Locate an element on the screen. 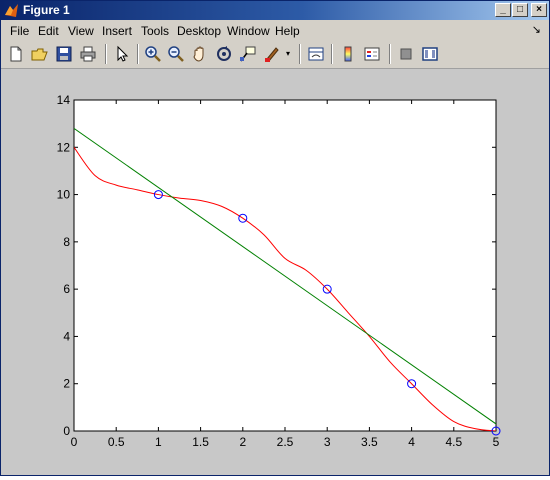 Image resolution: width=550 pixels, height=480 pixels. x-tick-label: 3 is located at coordinates (327, 442).